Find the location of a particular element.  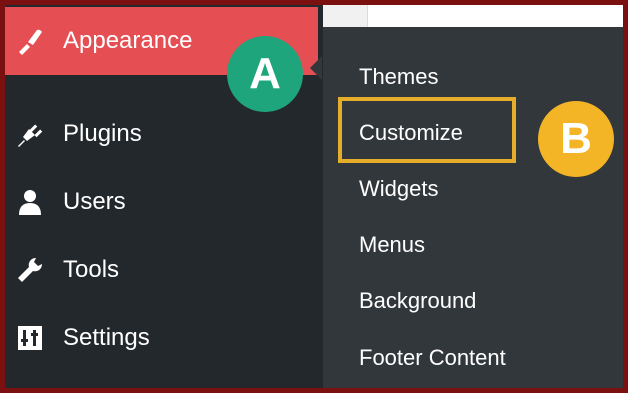

active-menu-arrow is located at coordinates (316, 68).